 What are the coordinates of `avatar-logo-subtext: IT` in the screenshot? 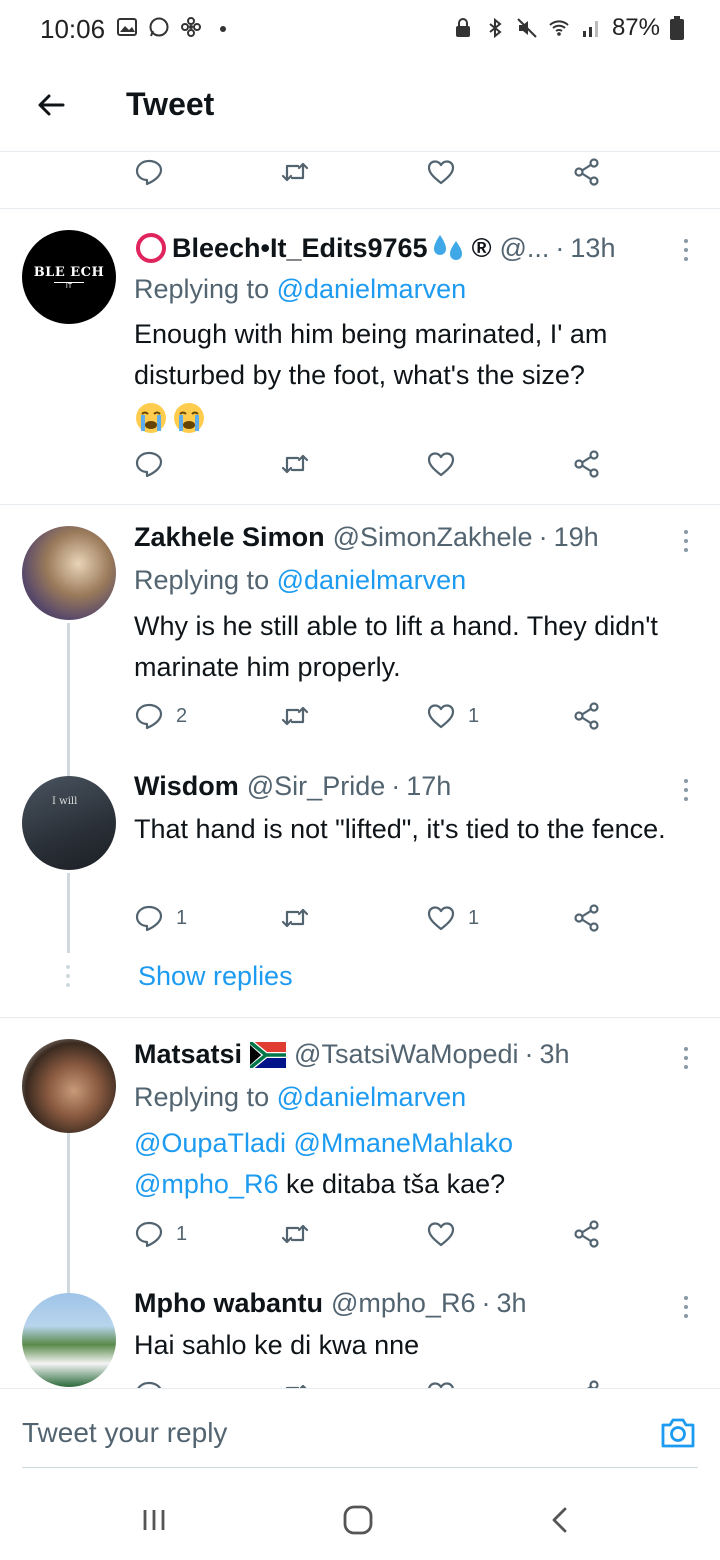 It's located at (69, 285).